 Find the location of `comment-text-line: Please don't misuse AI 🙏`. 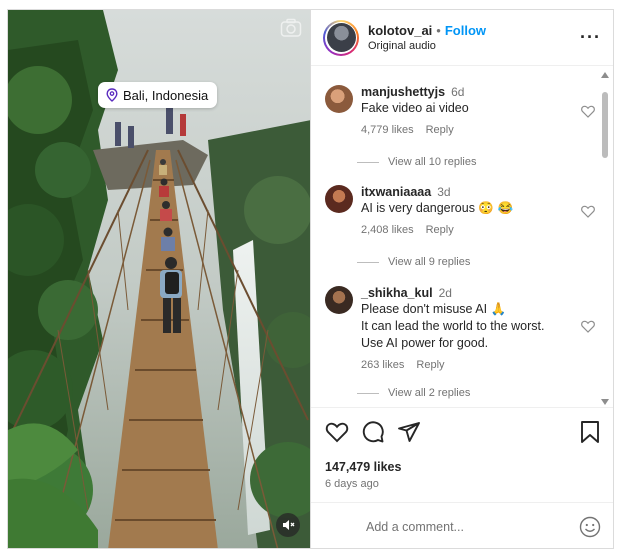

comment-text-line: Please don't misuse AI 🙏 is located at coordinates (434, 309).